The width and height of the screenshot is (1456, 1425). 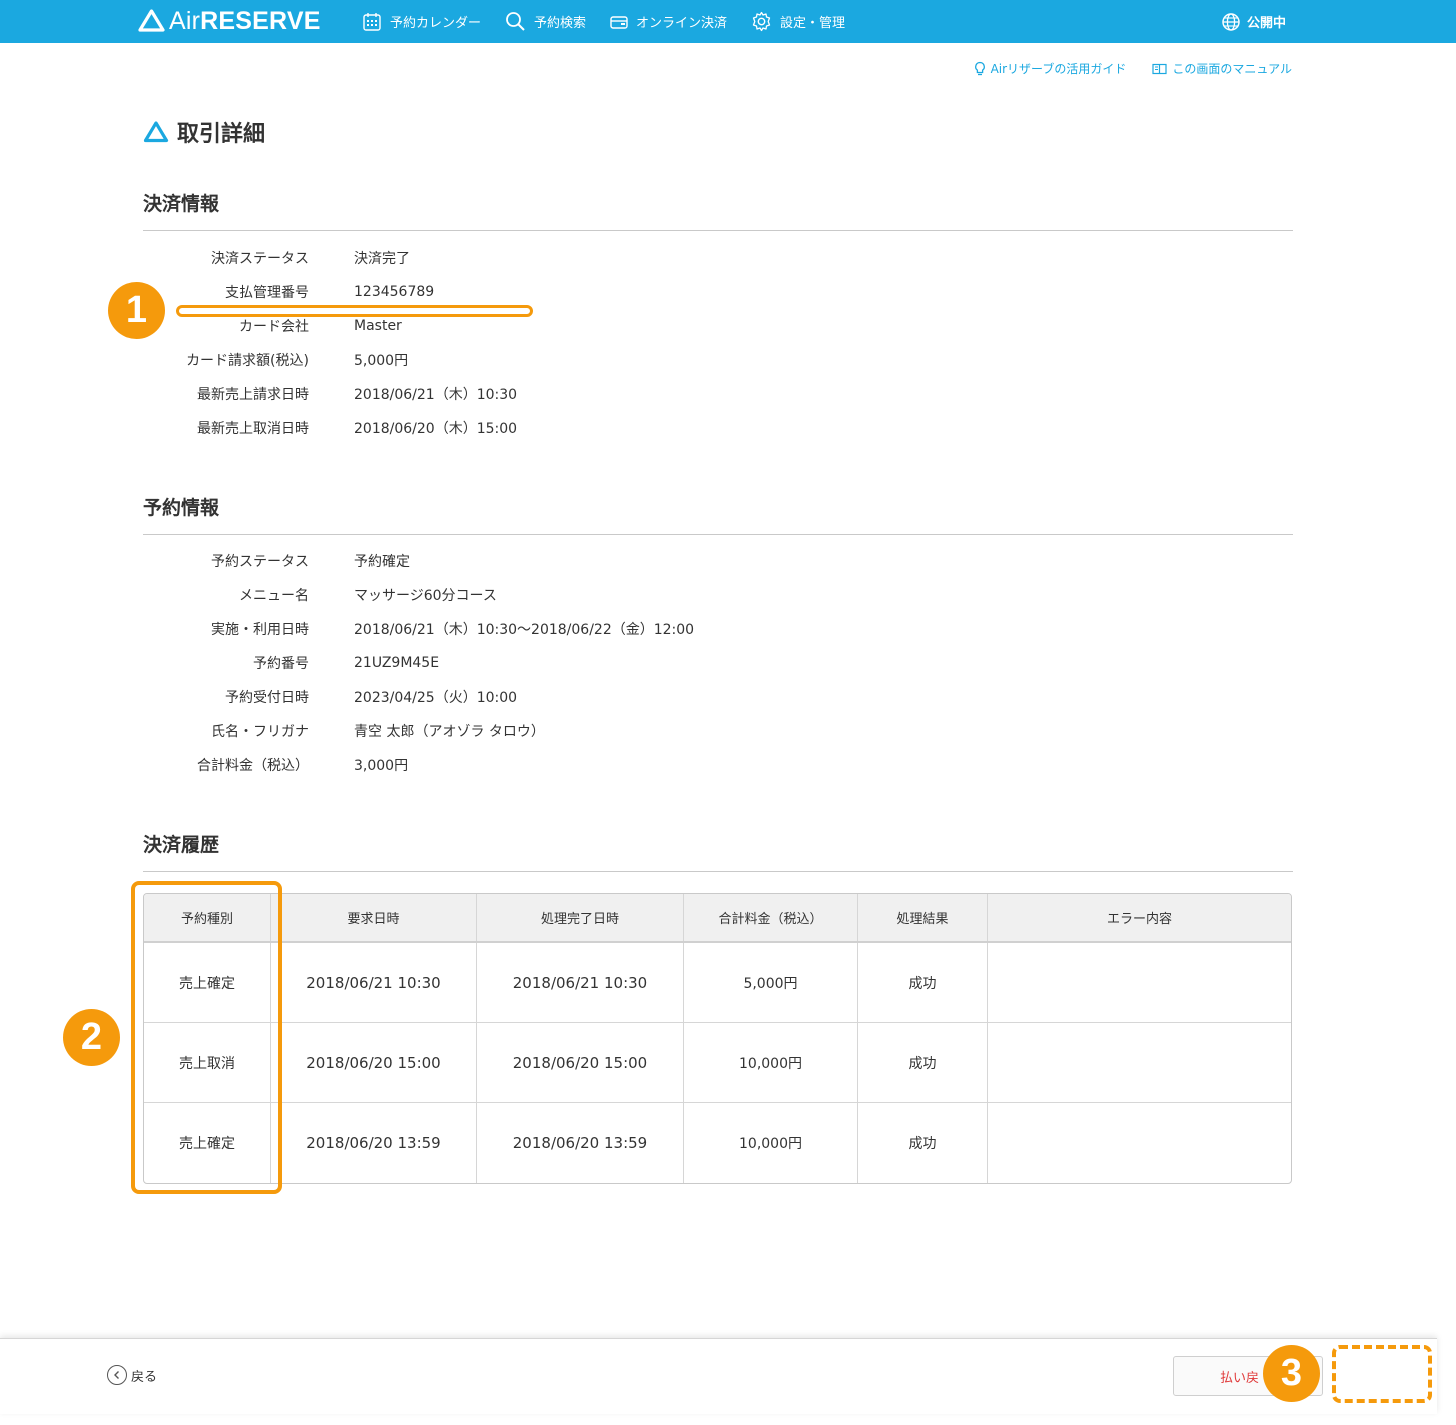 I want to click on nav-online-payment: オンライン決済, so click(x=668, y=21).